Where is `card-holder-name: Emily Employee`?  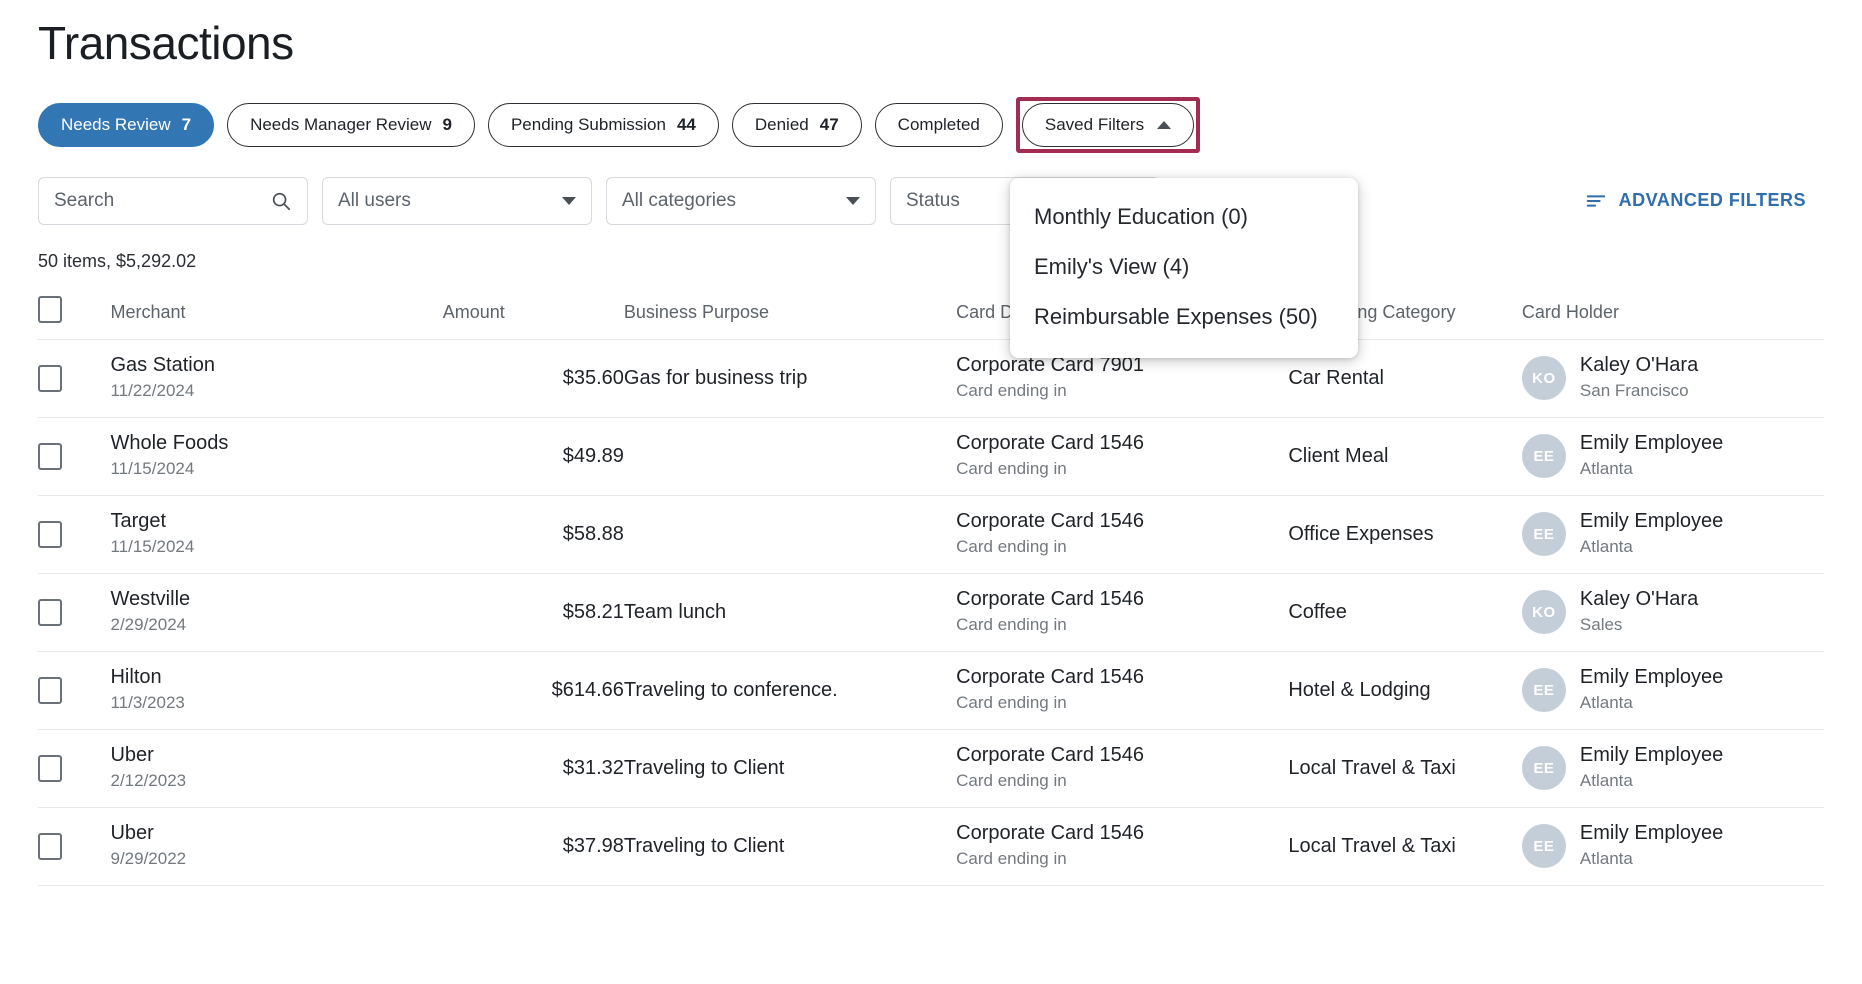 card-holder-name: Emily Employee is located at coordinates (1651, 755).